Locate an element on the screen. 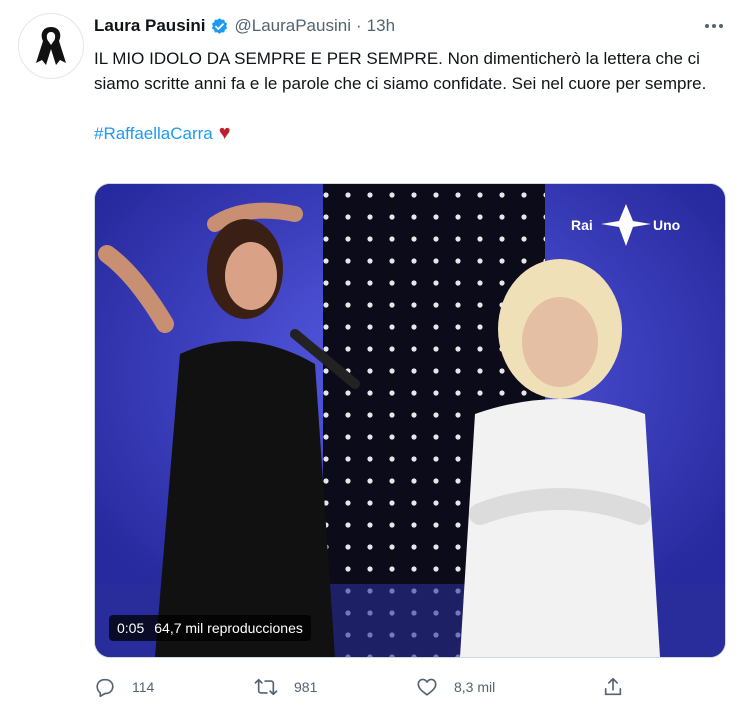 Image resolution: width=744 pixels, height=714 pixels. reply-count: 114 is located at coordinates (143, 687).